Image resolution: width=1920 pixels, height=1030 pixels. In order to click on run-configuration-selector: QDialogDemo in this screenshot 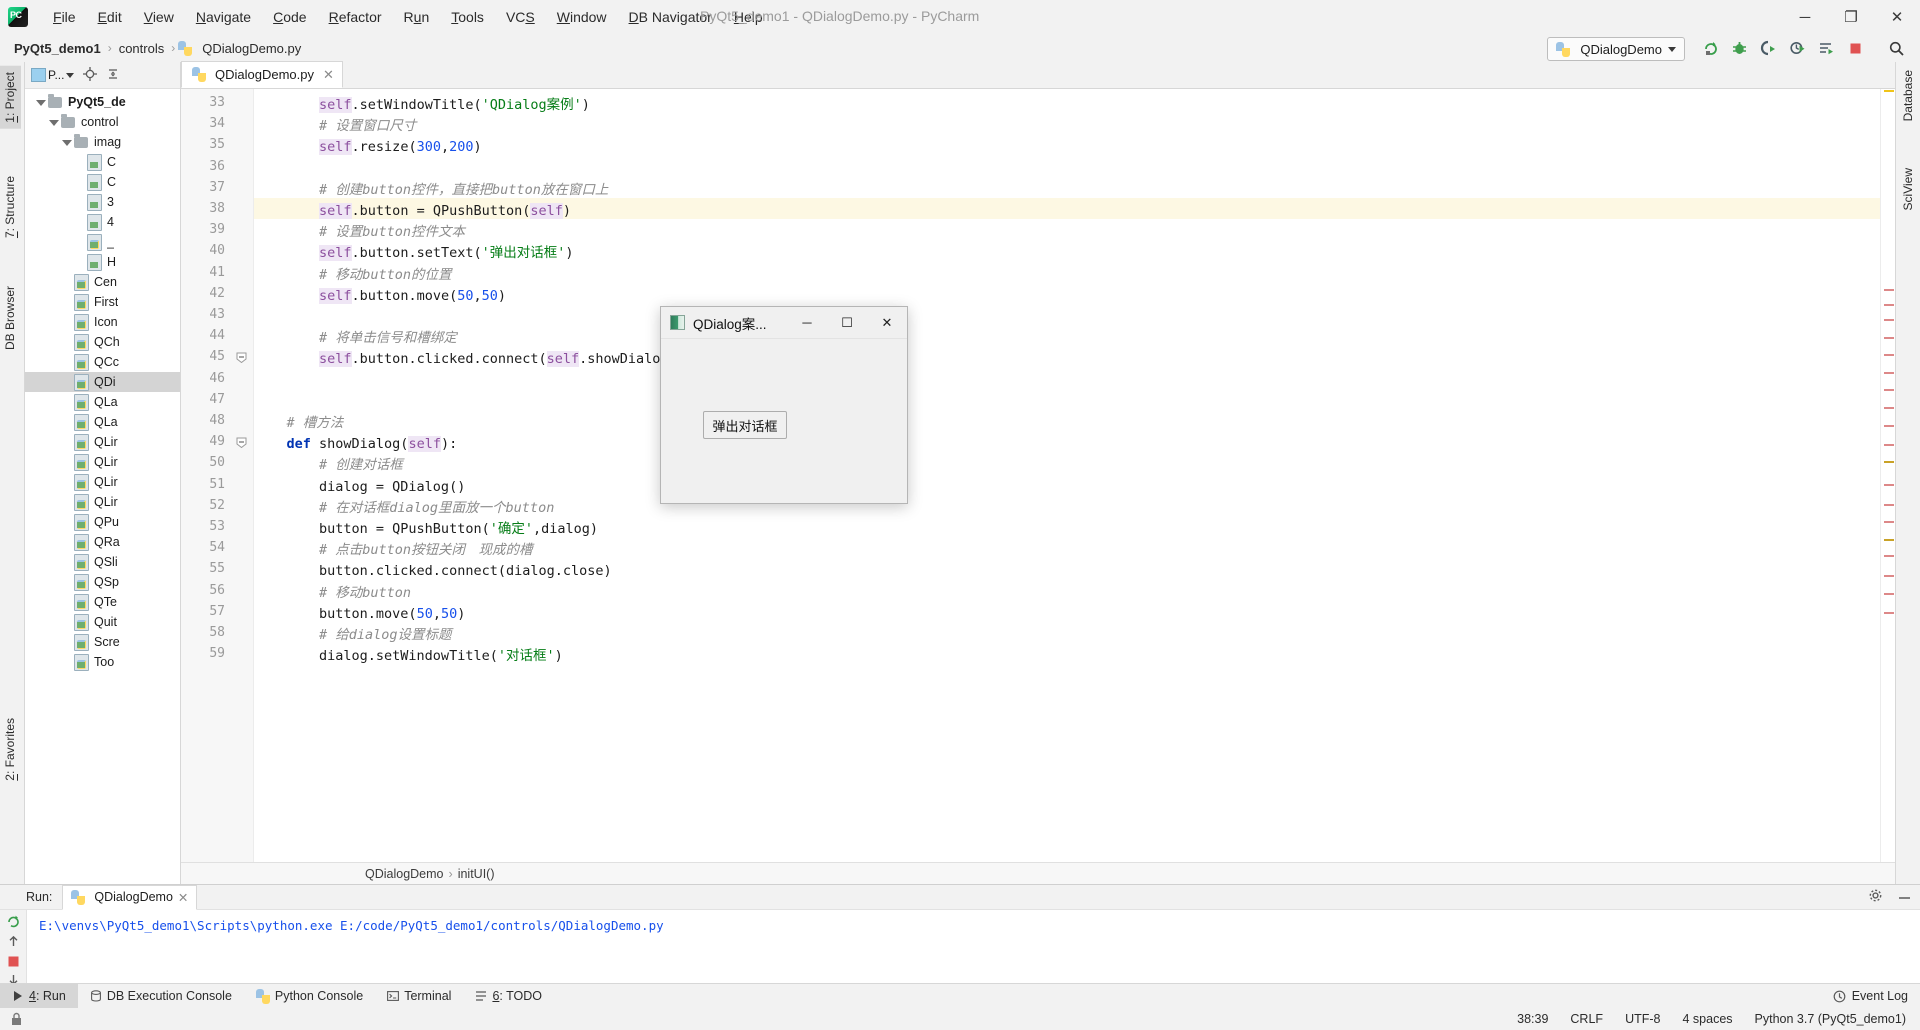, I will do `click(1616, 49)`.